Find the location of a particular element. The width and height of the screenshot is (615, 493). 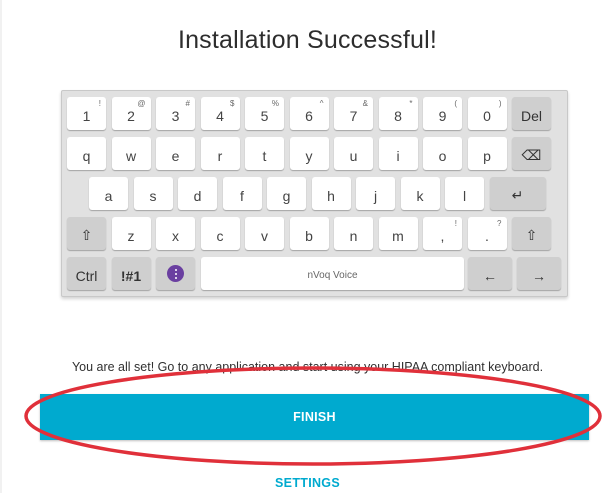

right-arrow-key: → is located at coordinates (539, 273).